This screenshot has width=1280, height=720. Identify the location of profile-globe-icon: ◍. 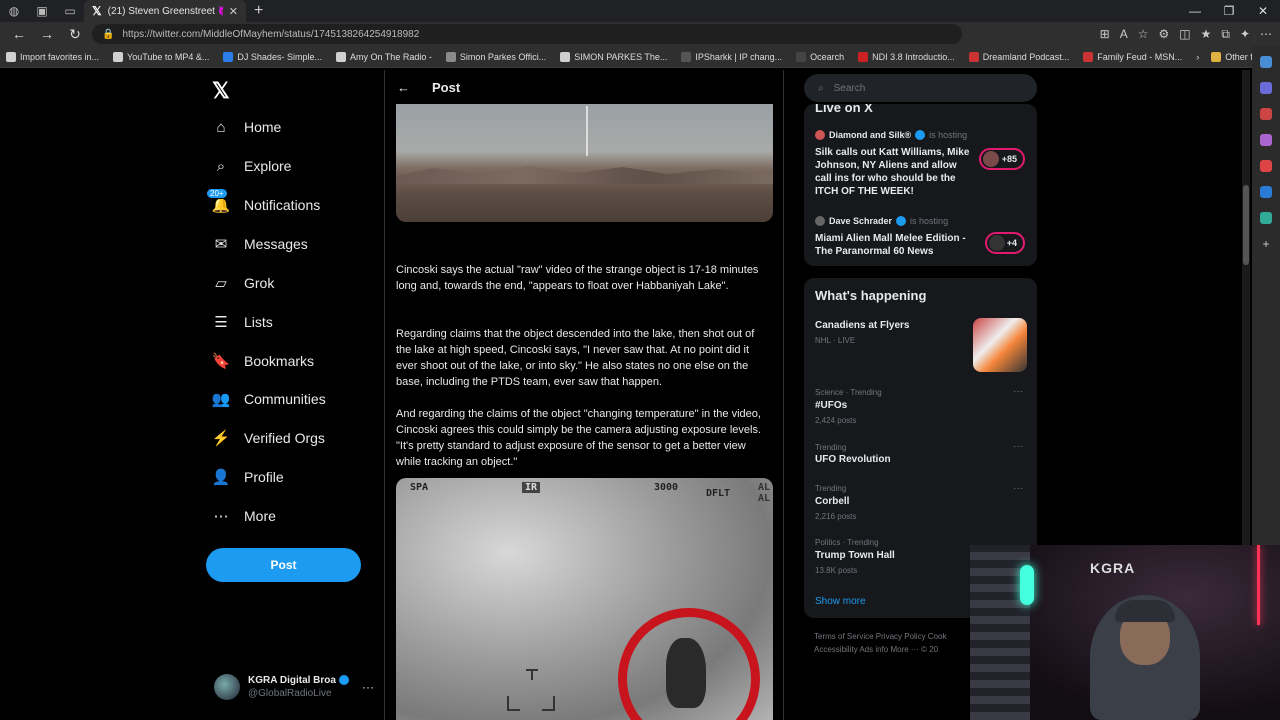
(14, 11).